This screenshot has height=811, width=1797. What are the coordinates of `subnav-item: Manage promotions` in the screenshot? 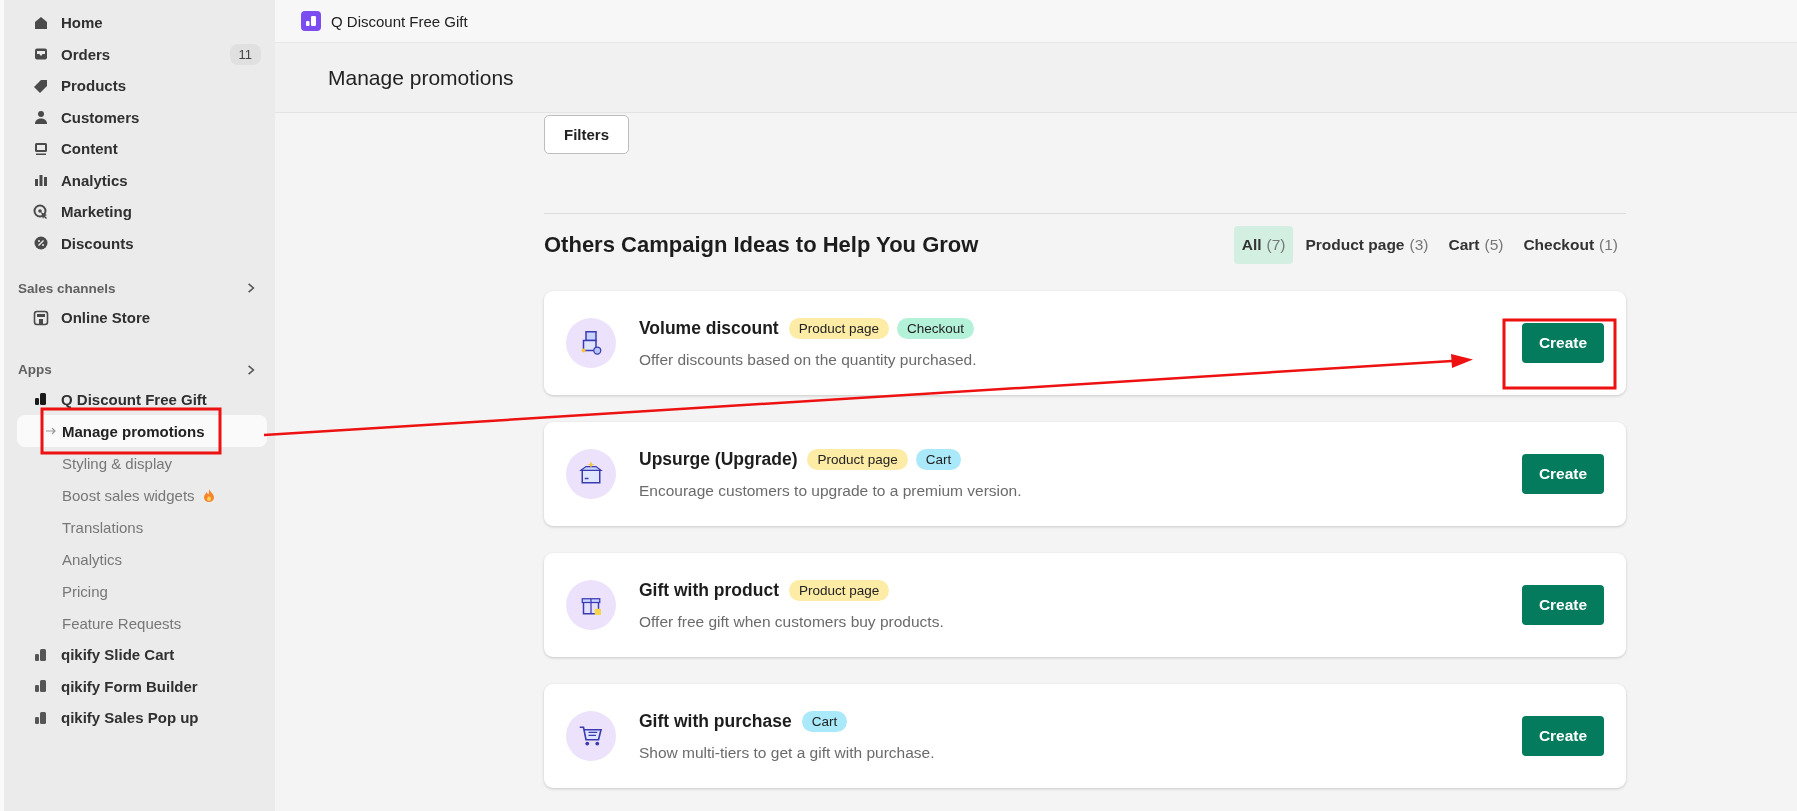 It's located at (142, 431).